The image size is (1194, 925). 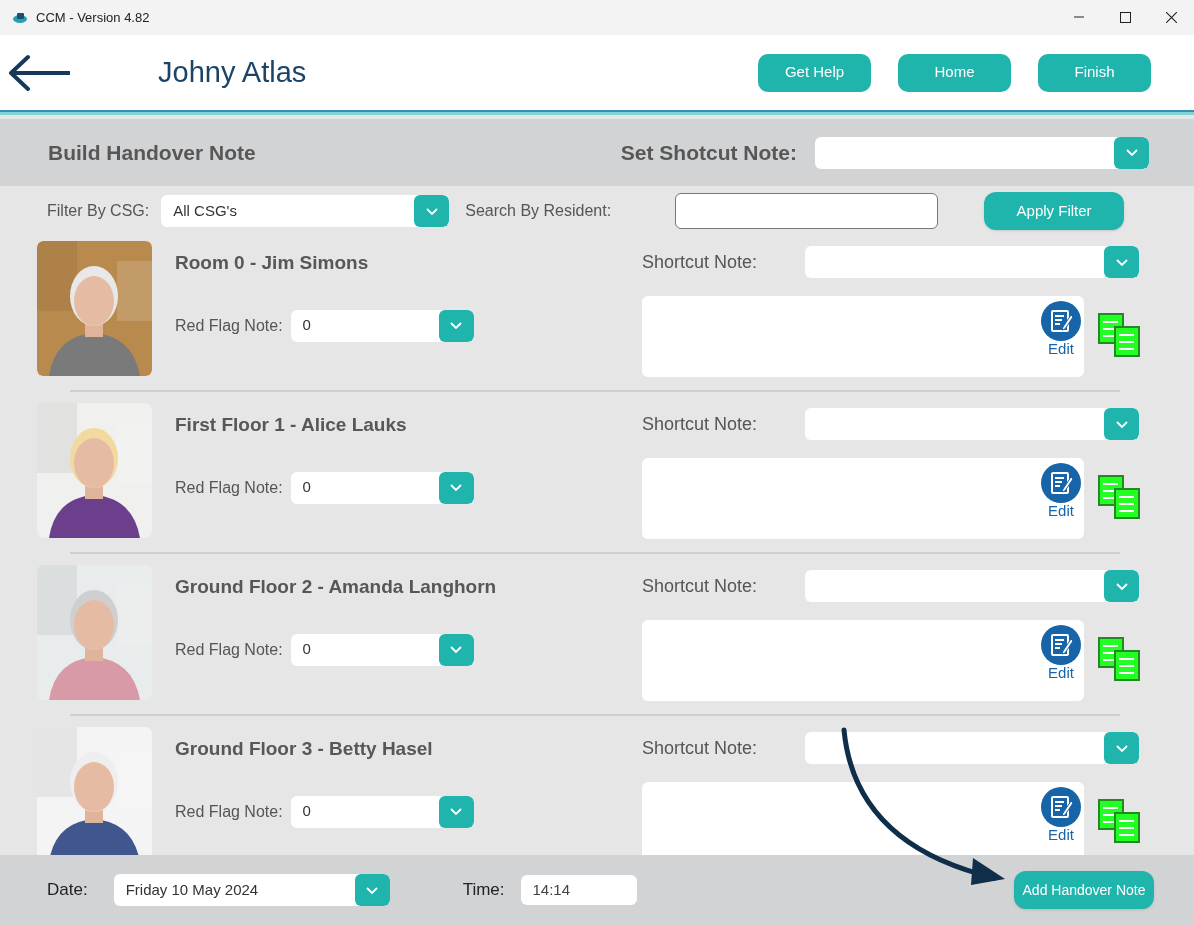 I want to click on date-picker: Friday 10 May 2024, so click(x=251, y=890).